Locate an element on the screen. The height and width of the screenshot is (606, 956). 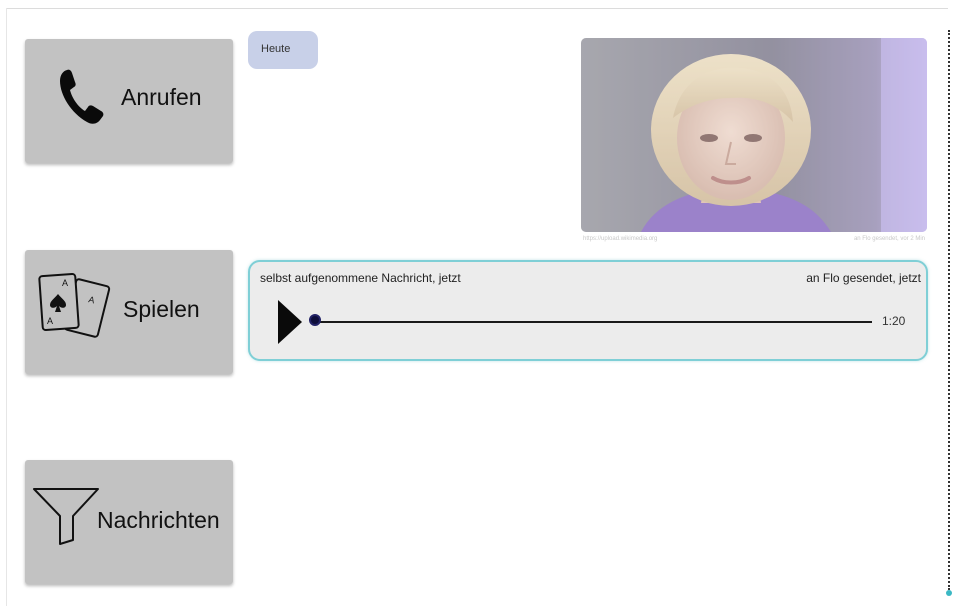
date-separator-chip: Heute is located at coordinates (283, 50).